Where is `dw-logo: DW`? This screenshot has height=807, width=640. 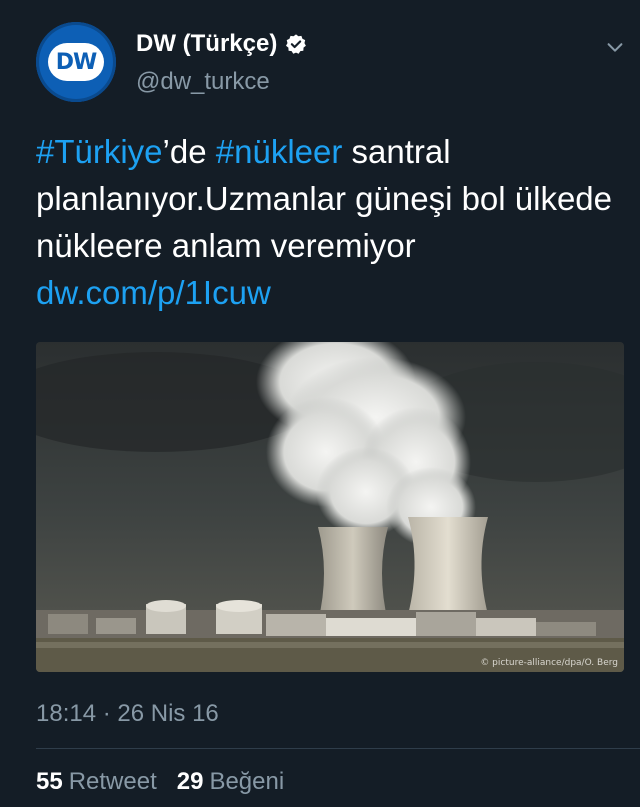
dw-logo: DW is located at coordinates (76, 62).